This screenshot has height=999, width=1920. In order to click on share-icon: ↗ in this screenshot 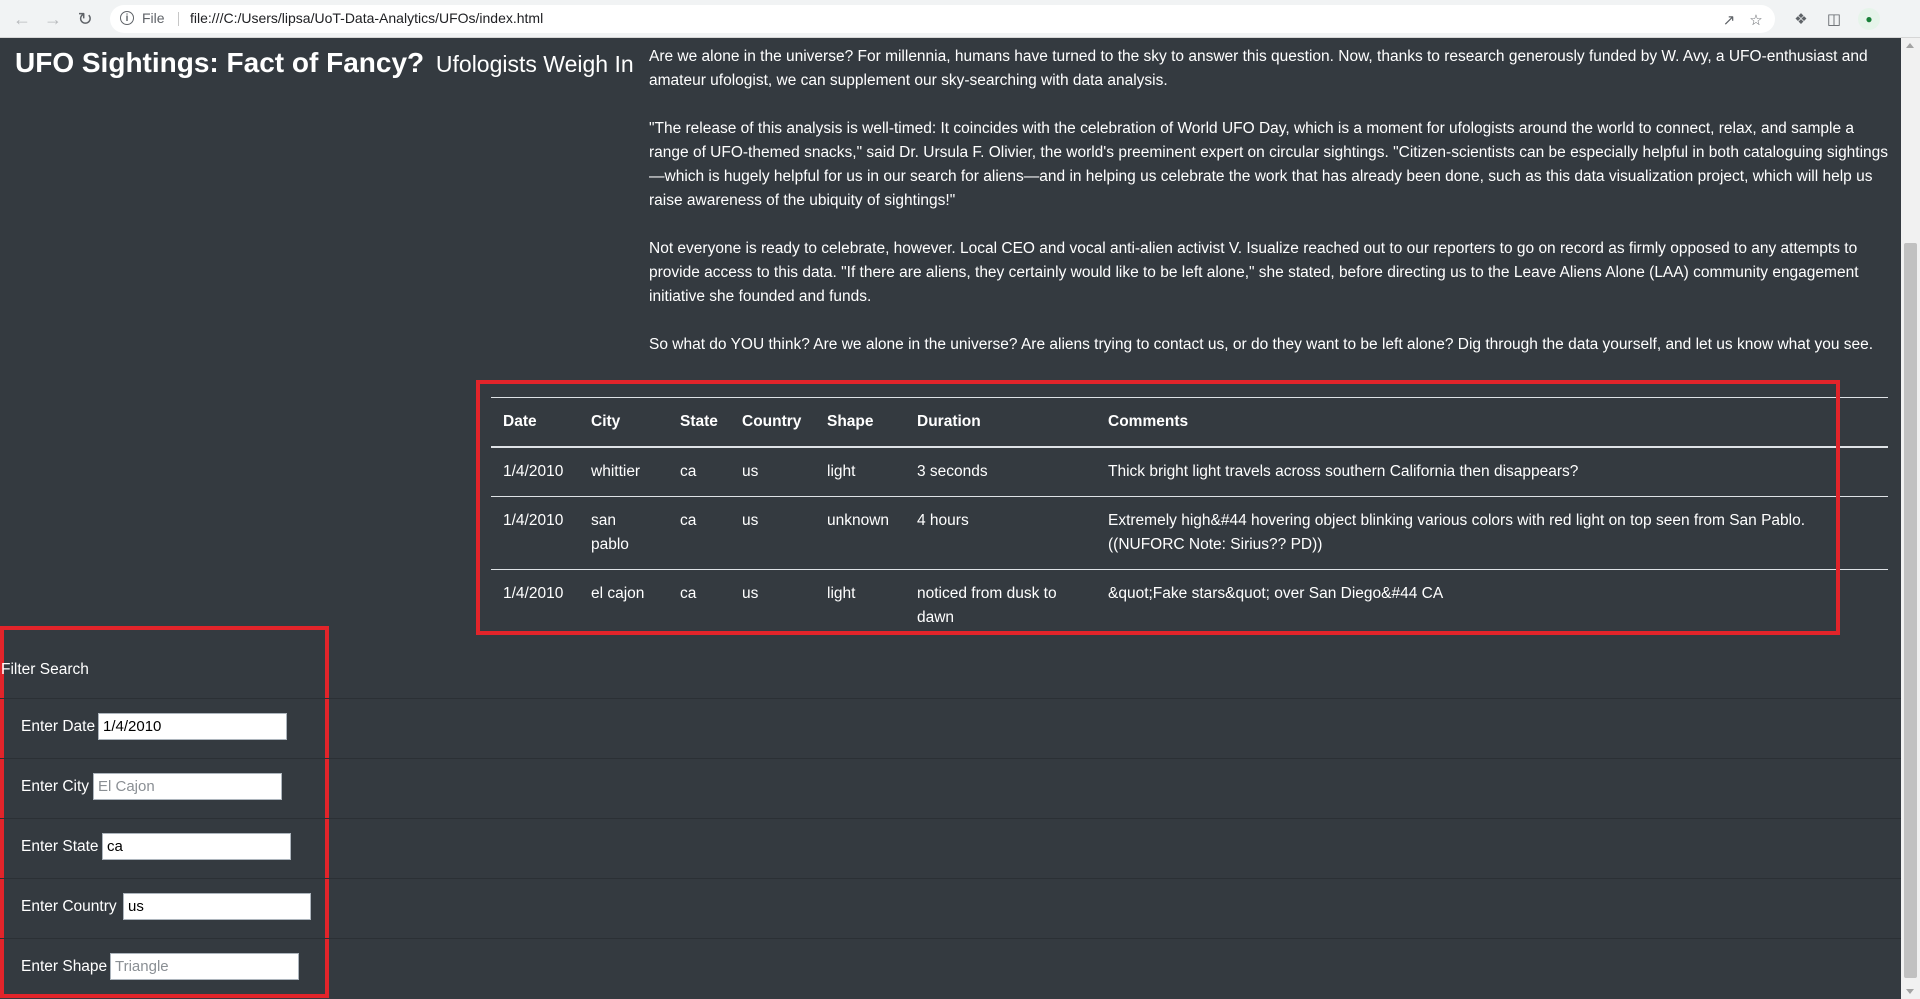, I will do `click(1729, 20)`.